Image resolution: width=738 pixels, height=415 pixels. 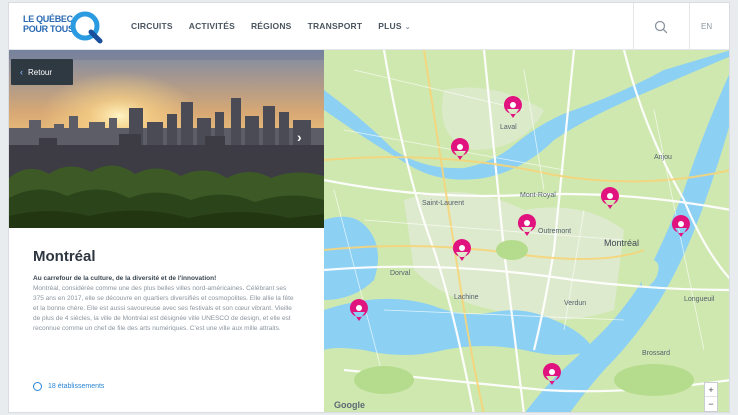 What do you see at coordinates (152, 26) in the screenshot?
I see `nav-circuits: CIRCUITS` at bounding box center [152, 26].